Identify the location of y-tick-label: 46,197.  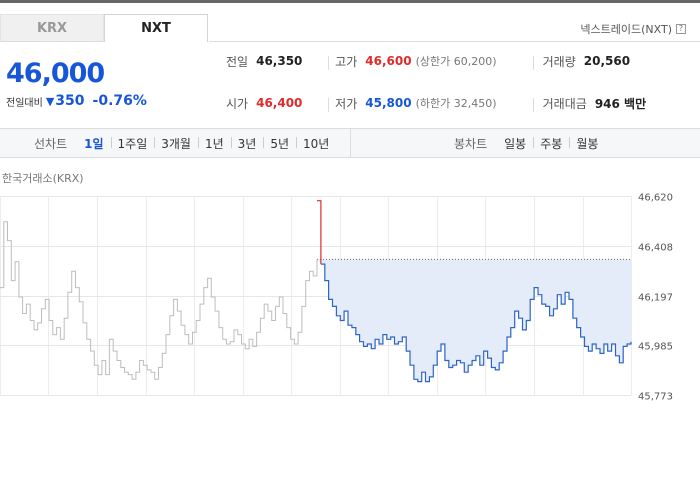
(655, 298).